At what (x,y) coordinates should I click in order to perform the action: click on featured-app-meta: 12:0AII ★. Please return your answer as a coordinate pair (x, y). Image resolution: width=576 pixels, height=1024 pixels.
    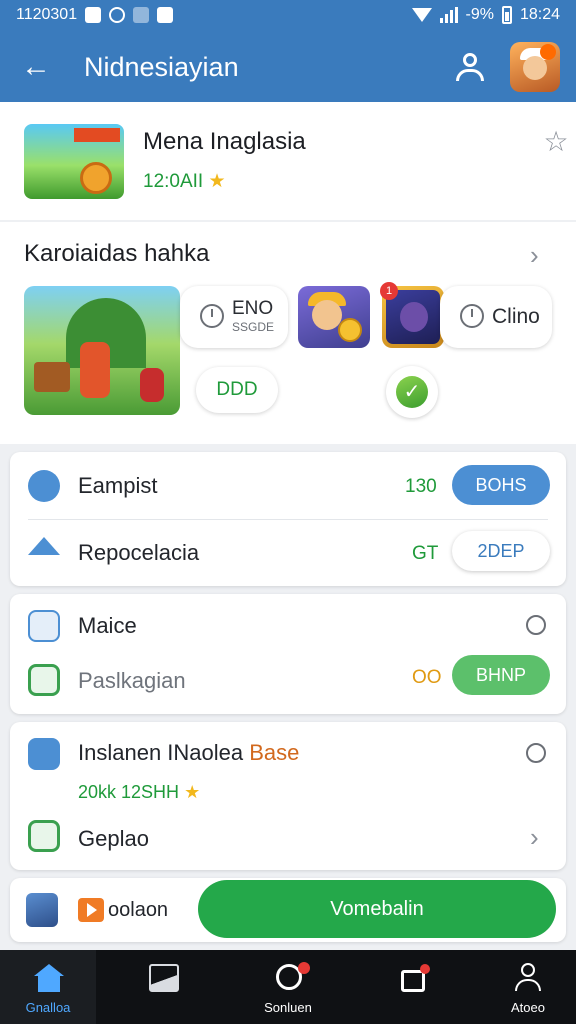
    Looking at the image, I should click on (184, 181).